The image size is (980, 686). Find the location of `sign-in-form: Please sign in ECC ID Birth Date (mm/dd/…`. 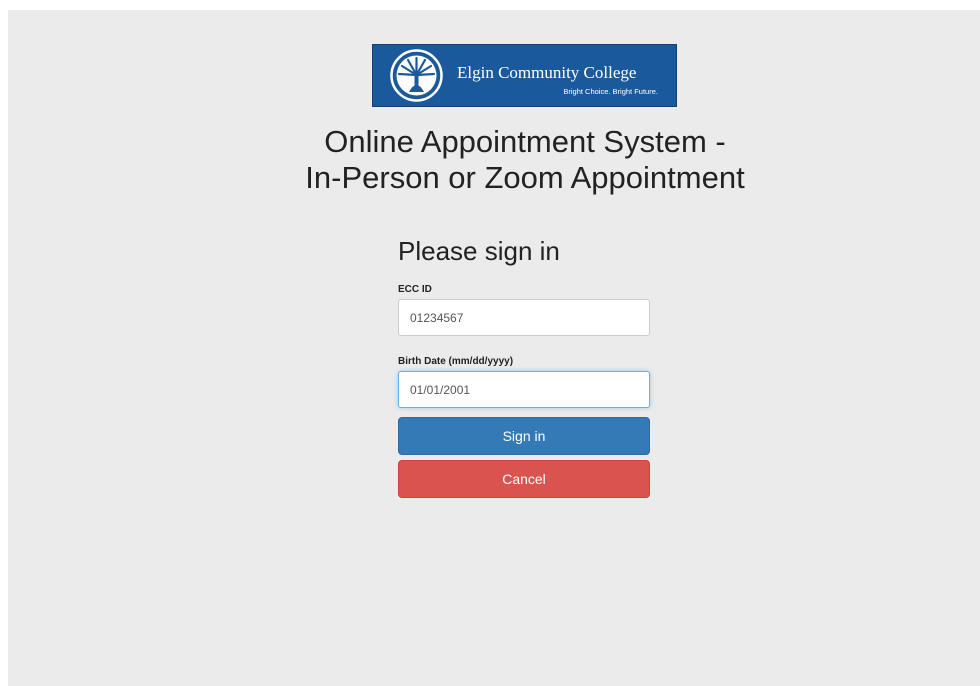

sign-in-form: Please sign in ECC ID Birth Date (mm/dd/… is located at coordinates (524, 365).